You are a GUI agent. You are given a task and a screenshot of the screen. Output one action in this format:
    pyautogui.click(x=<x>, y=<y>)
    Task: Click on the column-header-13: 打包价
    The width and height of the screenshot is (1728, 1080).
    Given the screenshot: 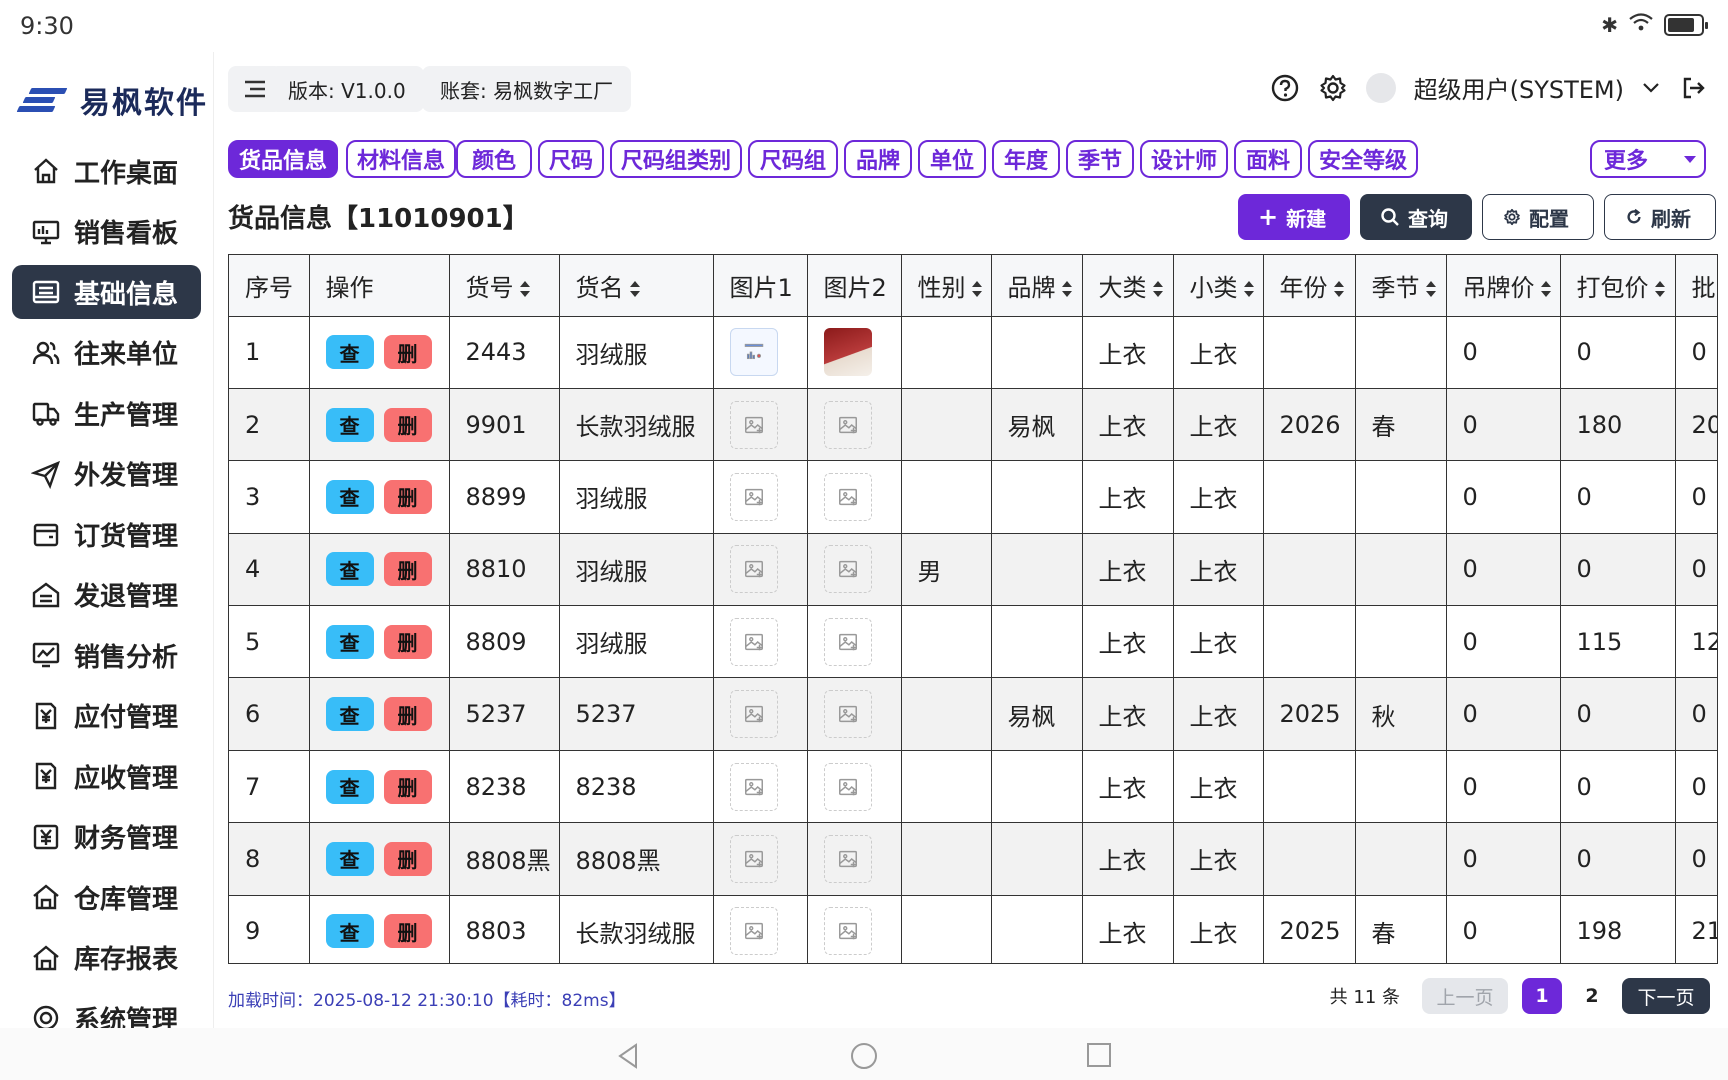 What is the action you would take?
    pyautogui.click(x=1618, y=286)
    